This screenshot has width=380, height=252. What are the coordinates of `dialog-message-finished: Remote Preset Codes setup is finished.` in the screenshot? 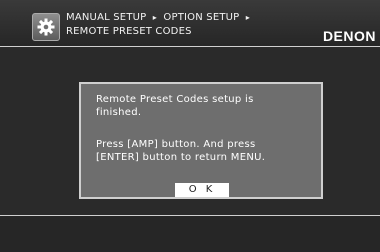 It's located at (175, 106).